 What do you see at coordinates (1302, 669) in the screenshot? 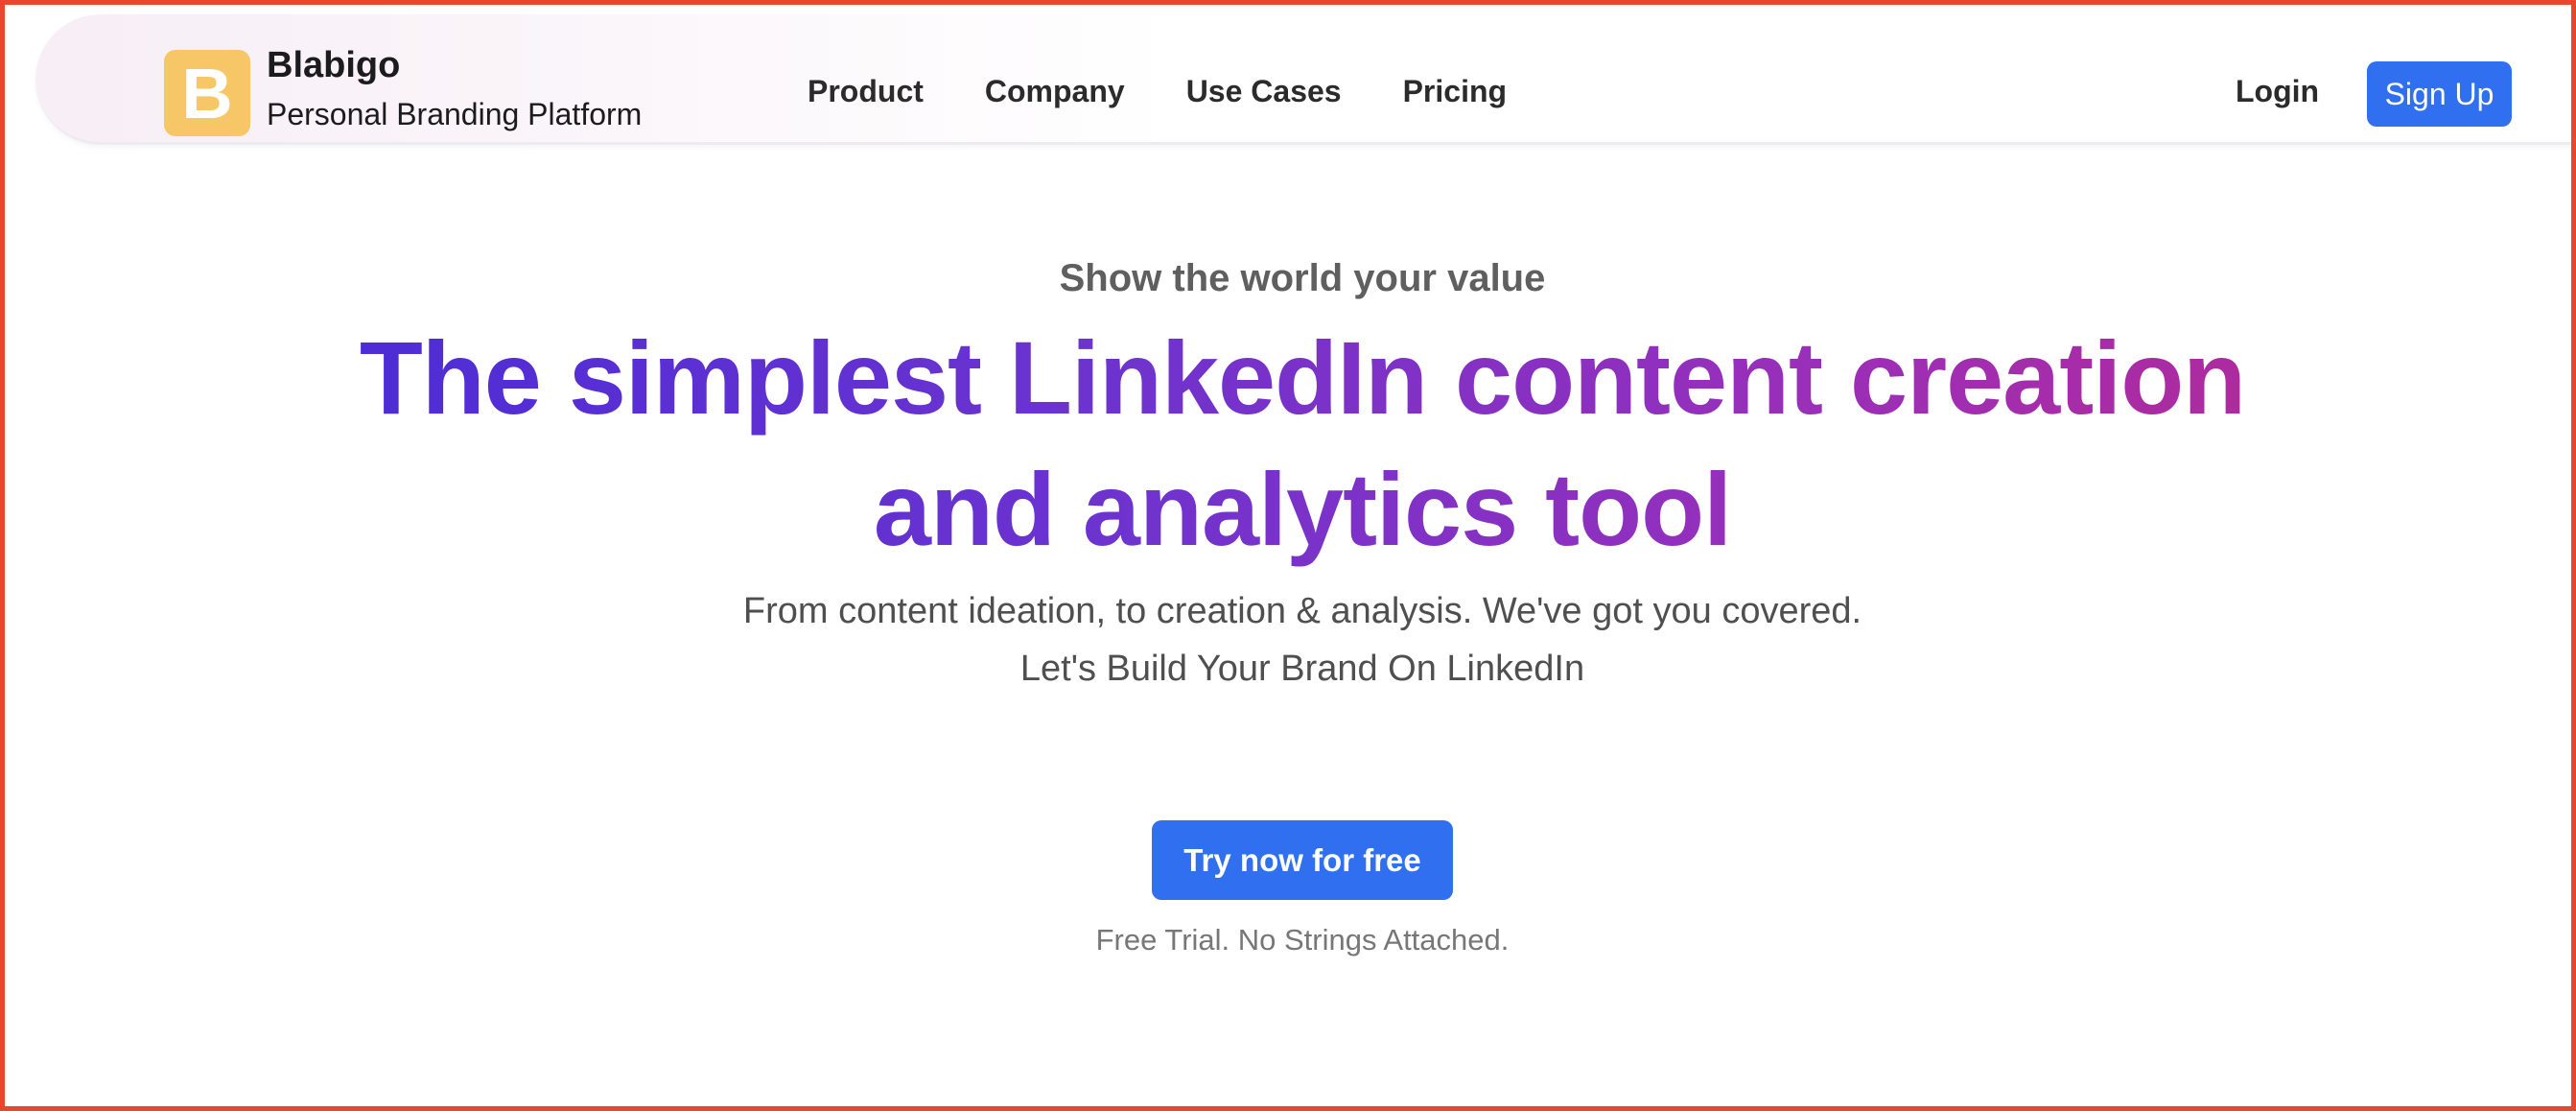
I see `hero-subline-2: Let's Build Your Brand On LinkedIn` at bounding box center [1302, 669].